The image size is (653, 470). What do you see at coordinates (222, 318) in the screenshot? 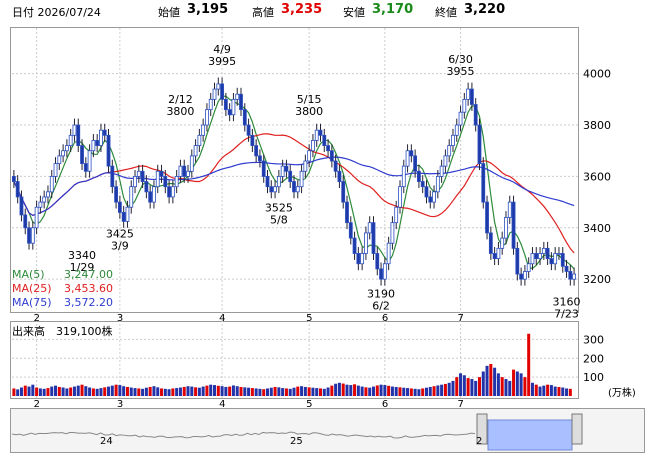
I see `x-tick-label: 4` at bounding box center [222, 318].